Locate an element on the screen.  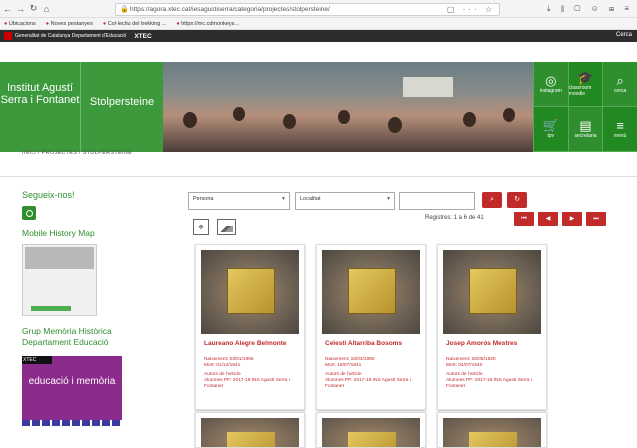
first-page-button: ⏮ is located at coordinates (524, 219).